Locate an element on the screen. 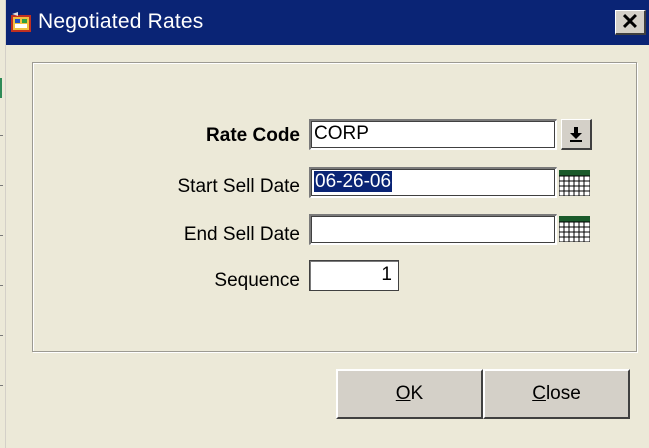 The height and width of the screenshot is (448, 649). end-sell-date-input is located at coordinates (433, 229).